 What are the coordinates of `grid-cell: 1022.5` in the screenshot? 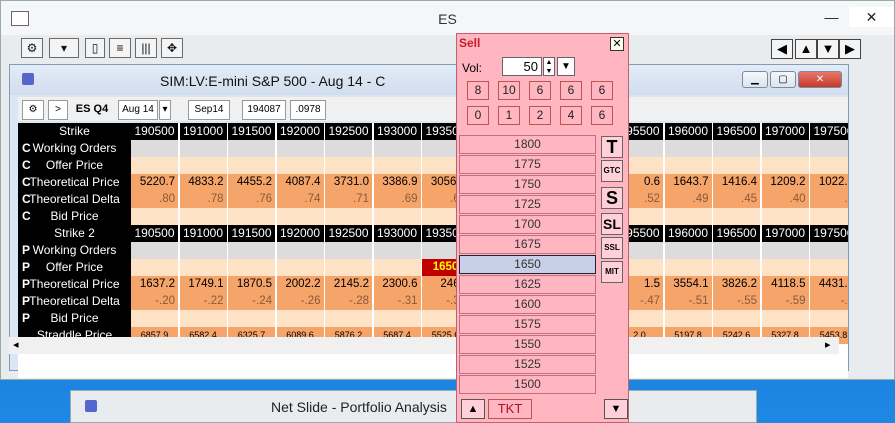 It's located at (829, 182).